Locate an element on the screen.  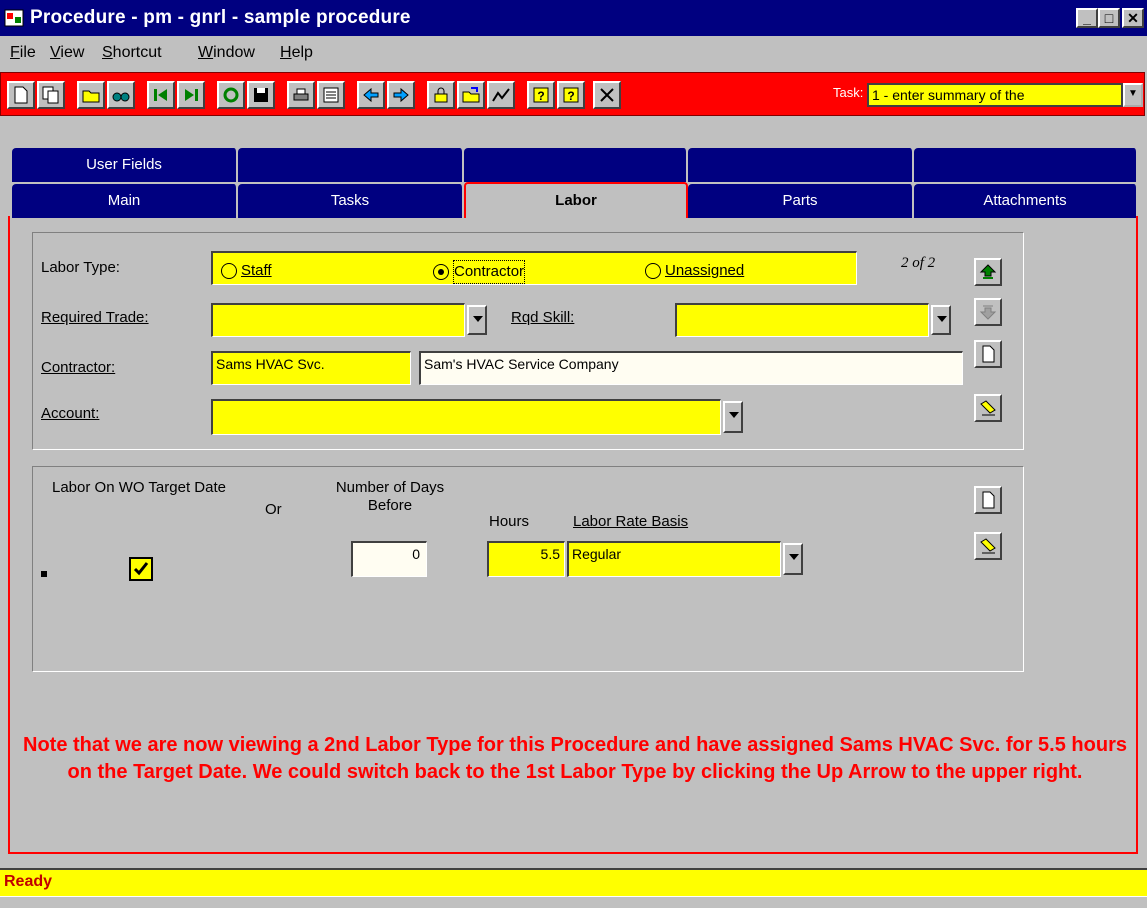
close-button: ✕ is located at coordinates (1133, 18).